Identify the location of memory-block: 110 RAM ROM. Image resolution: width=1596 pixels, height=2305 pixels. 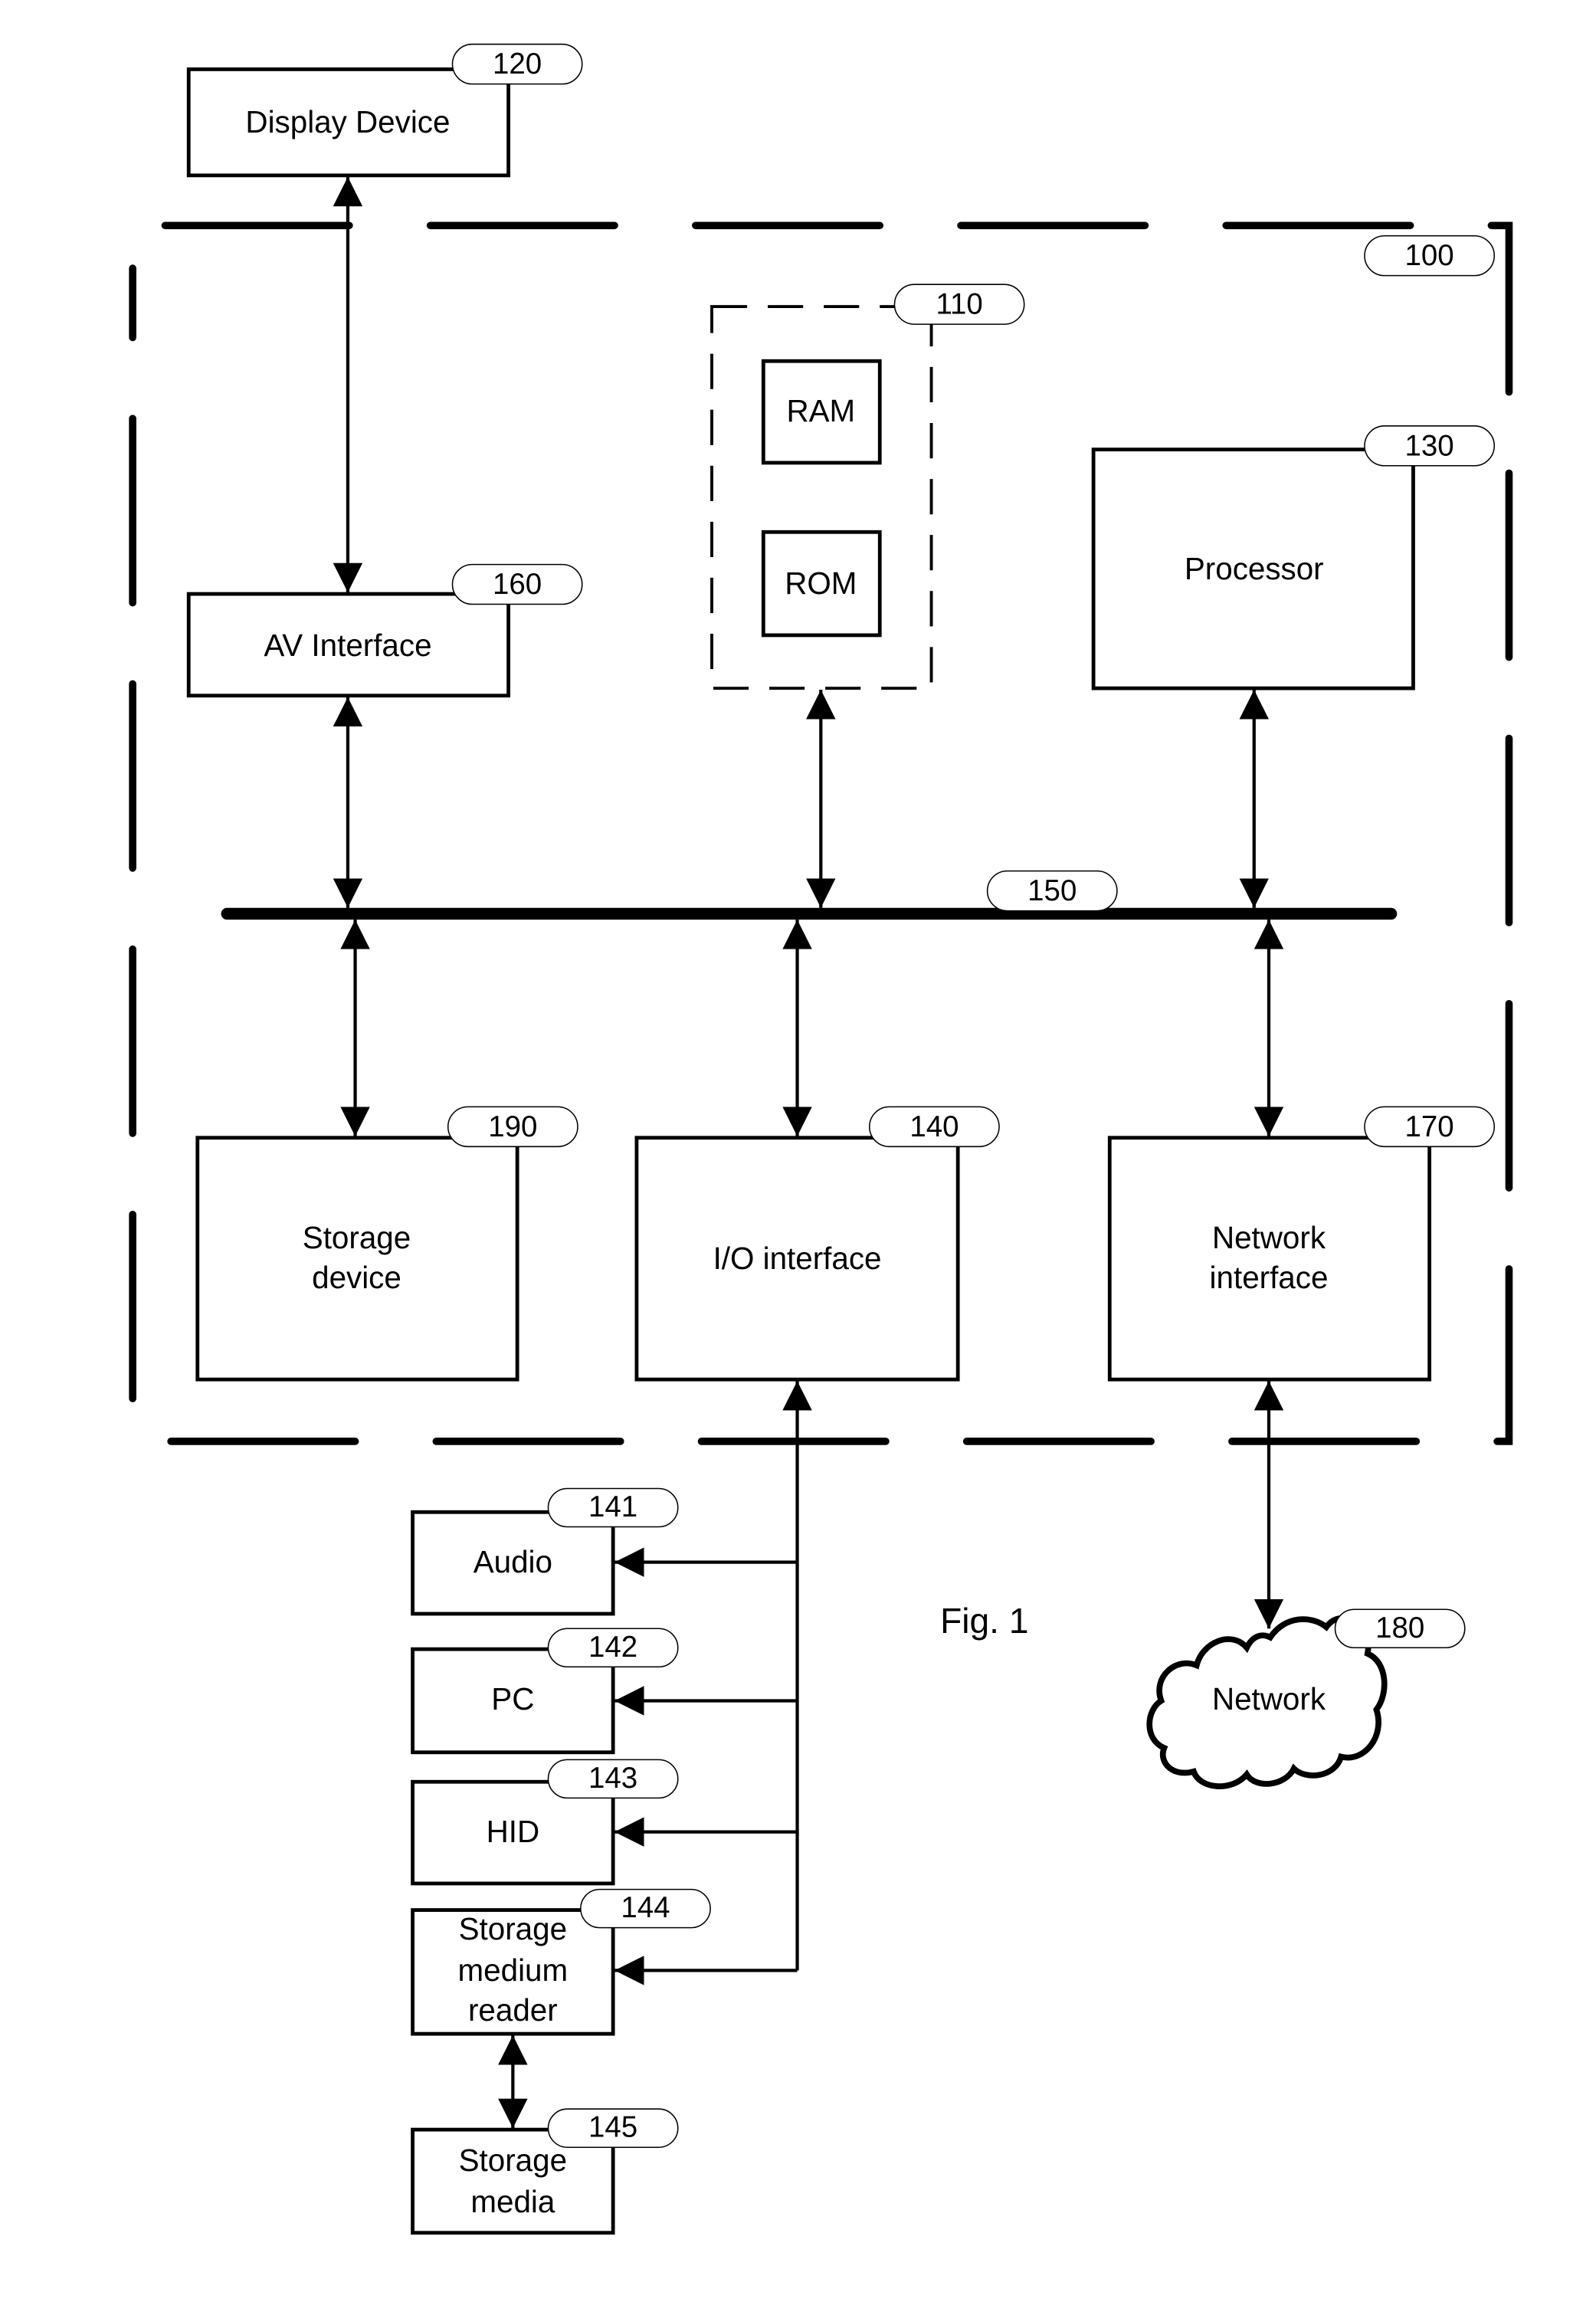
(868, 487).